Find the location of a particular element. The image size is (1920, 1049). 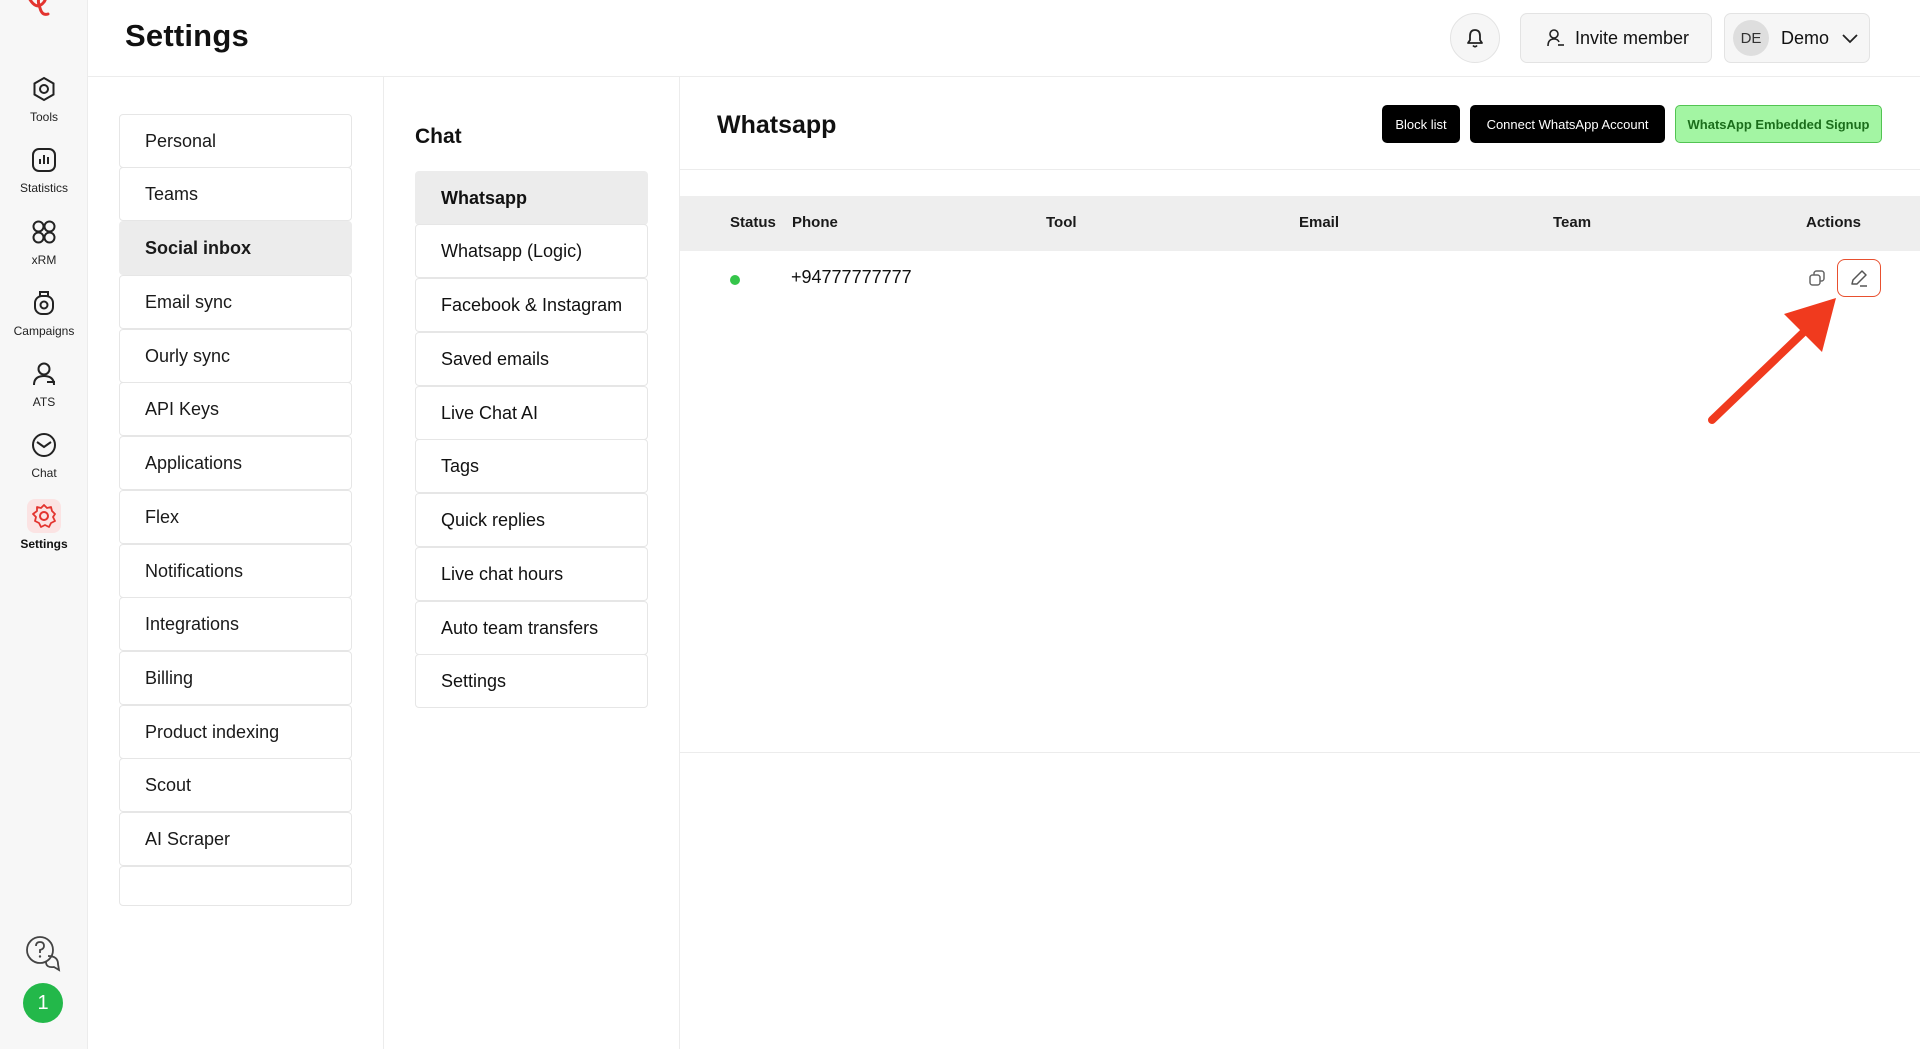

notifications-button is located at coordinates (1475, 38).